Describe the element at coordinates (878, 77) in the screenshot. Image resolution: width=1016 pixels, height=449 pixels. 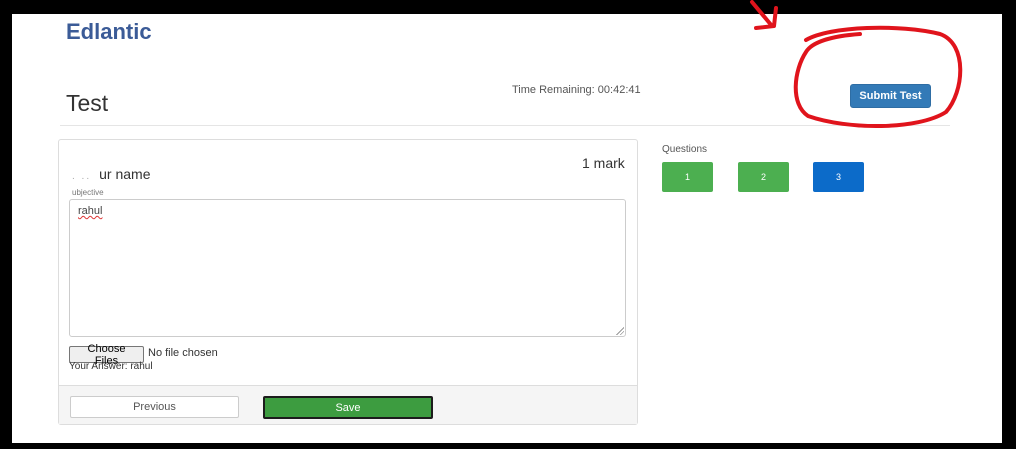
I see `annotation-circle-icon` at that location.